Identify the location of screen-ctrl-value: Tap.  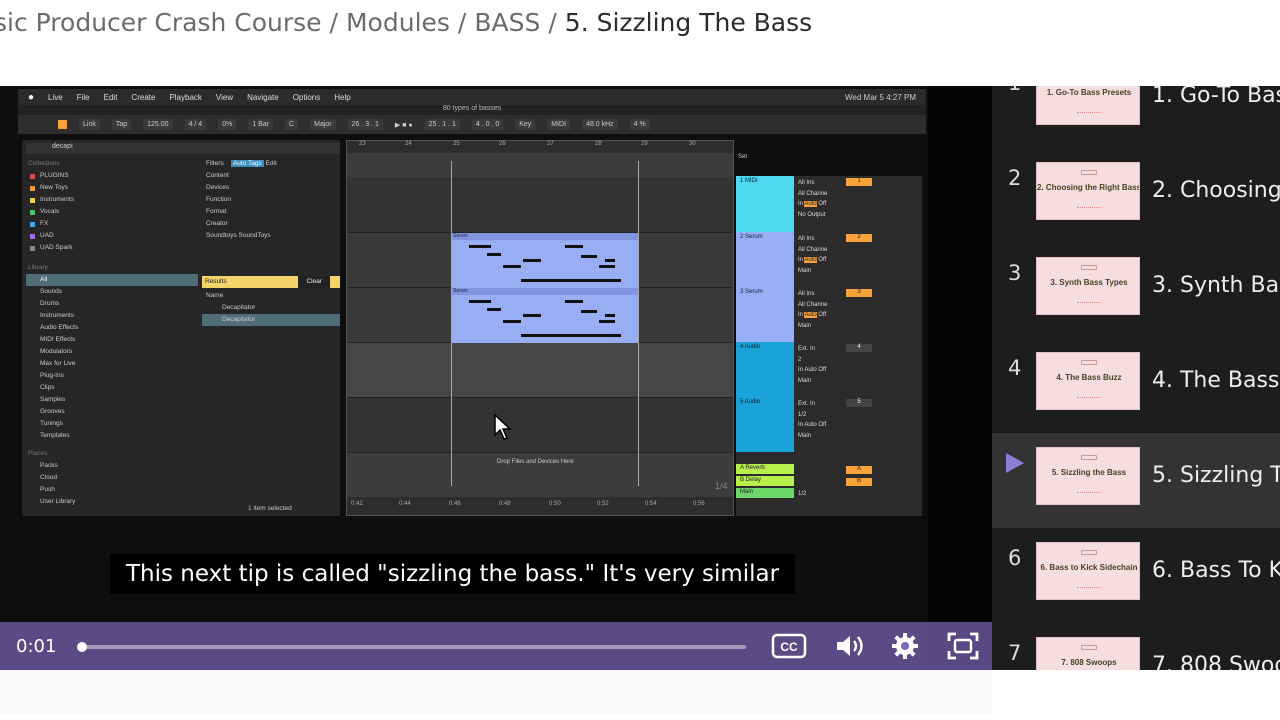
(121, 124).